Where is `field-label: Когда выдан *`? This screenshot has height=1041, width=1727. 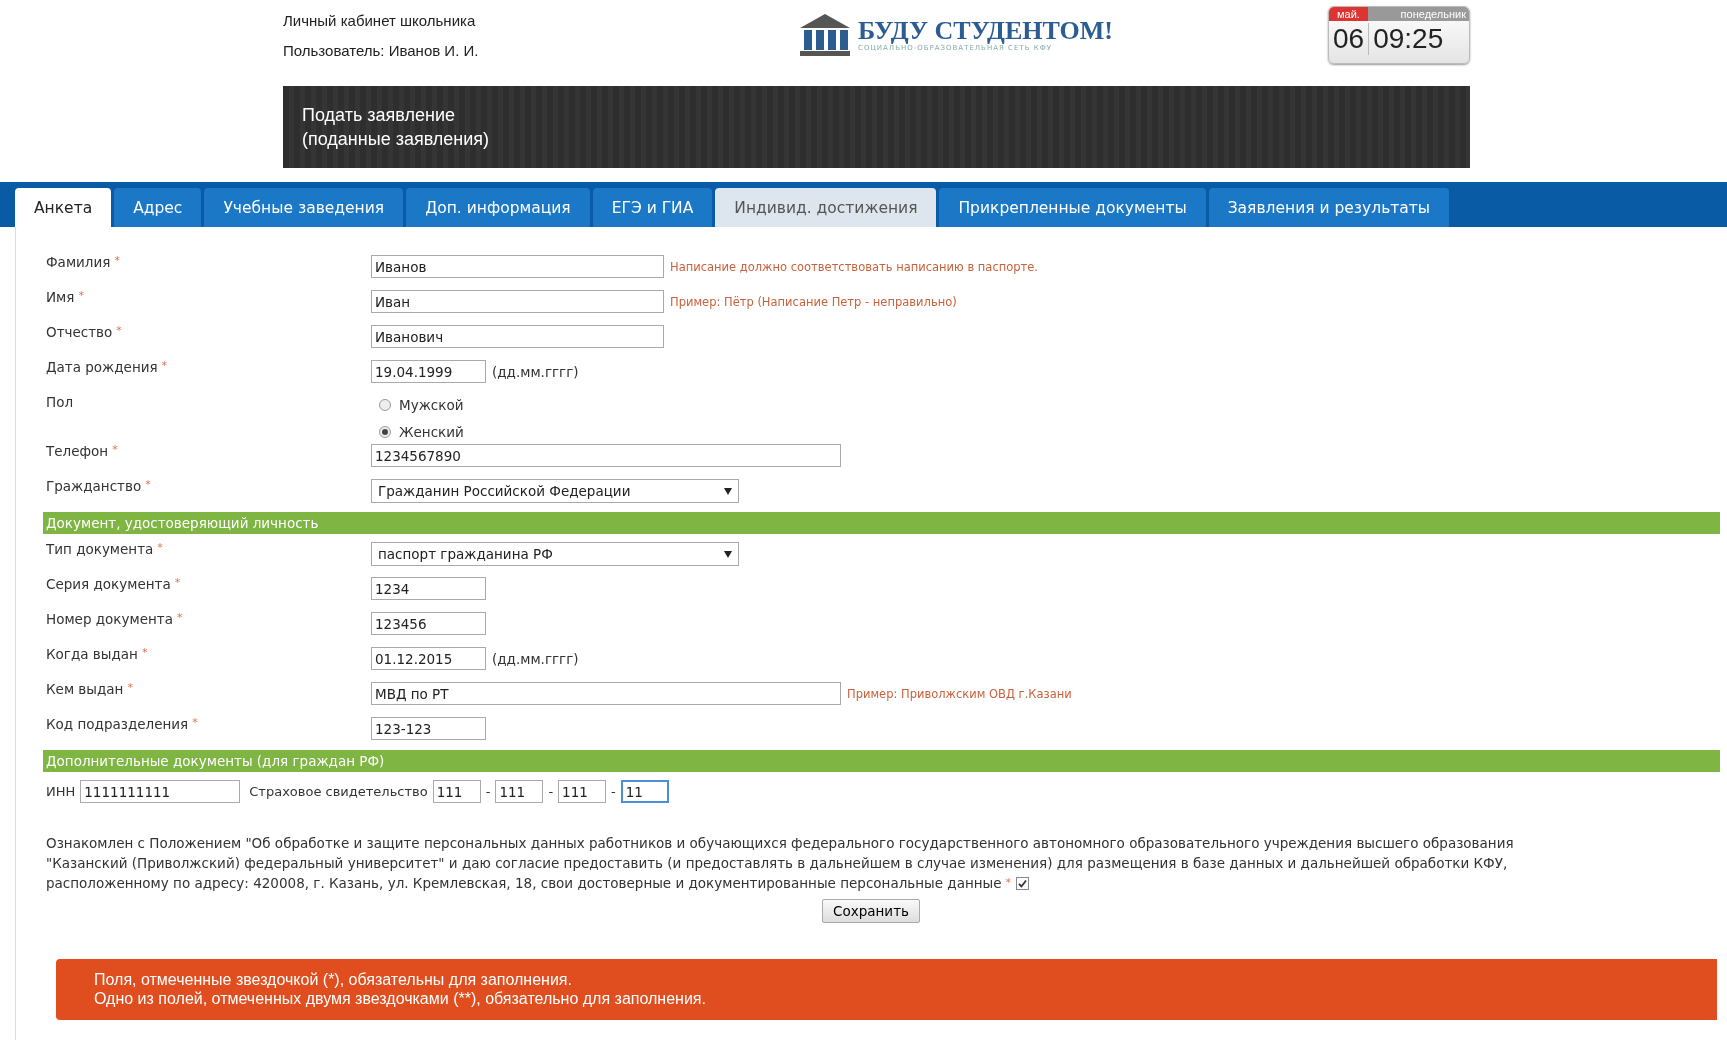 field-label: Когда выдан * is located at coordinates (97, 653).